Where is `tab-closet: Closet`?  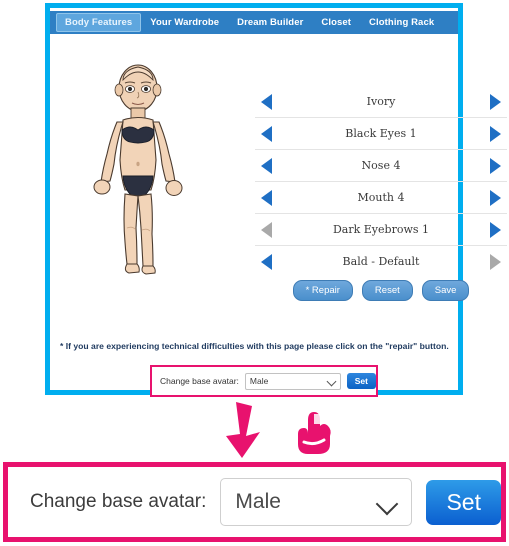
tab-closet: Closet is located at coordinates (336, 22).